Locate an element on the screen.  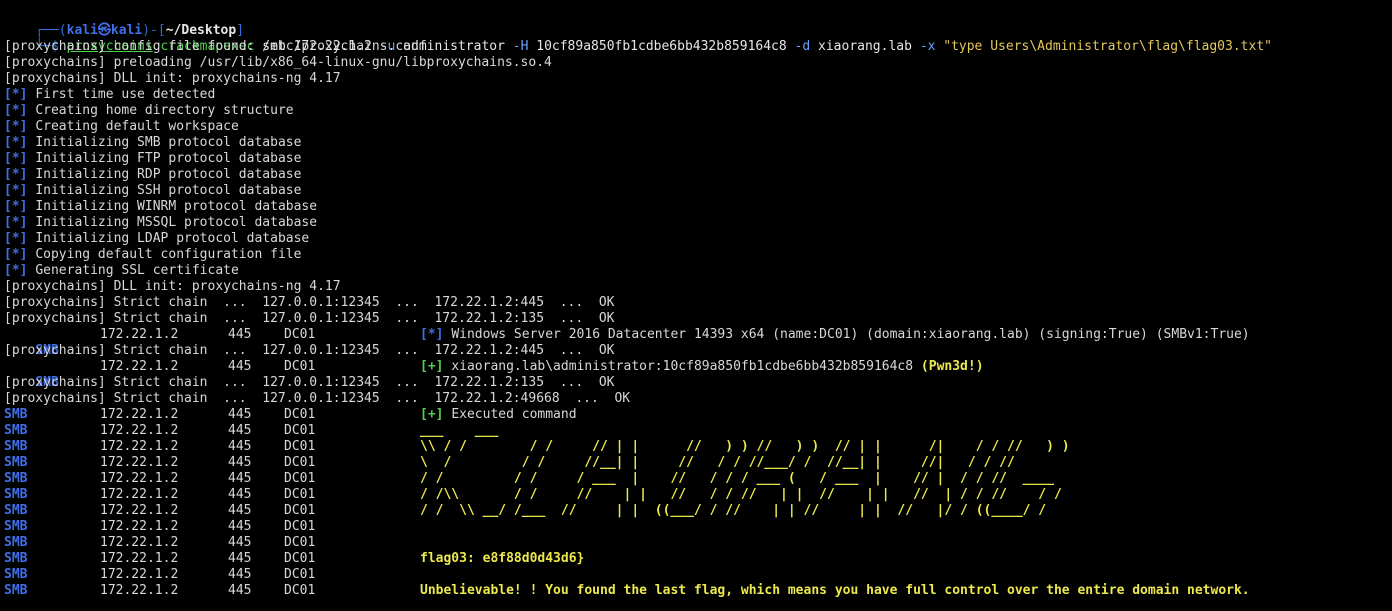
smb-exec: [+] Executed command is located at coordinates (498, 415).